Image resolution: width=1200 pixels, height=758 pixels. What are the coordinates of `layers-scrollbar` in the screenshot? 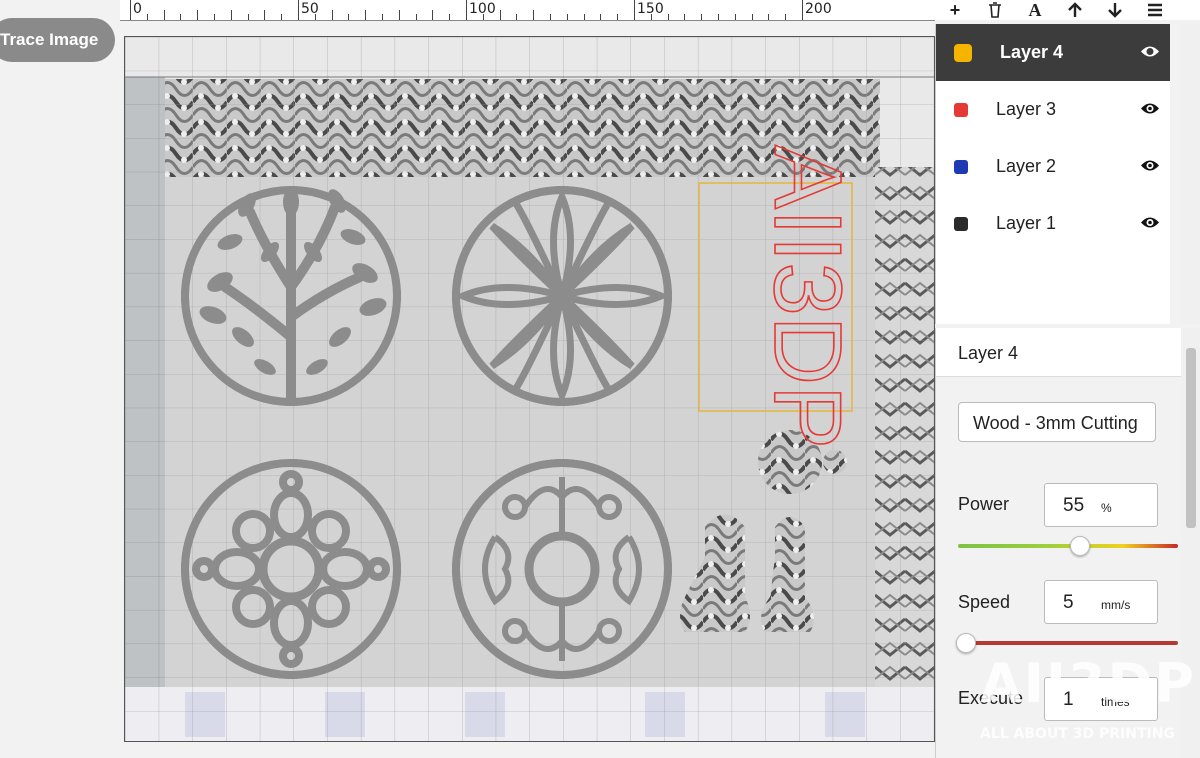 It's located at (1190, 174).